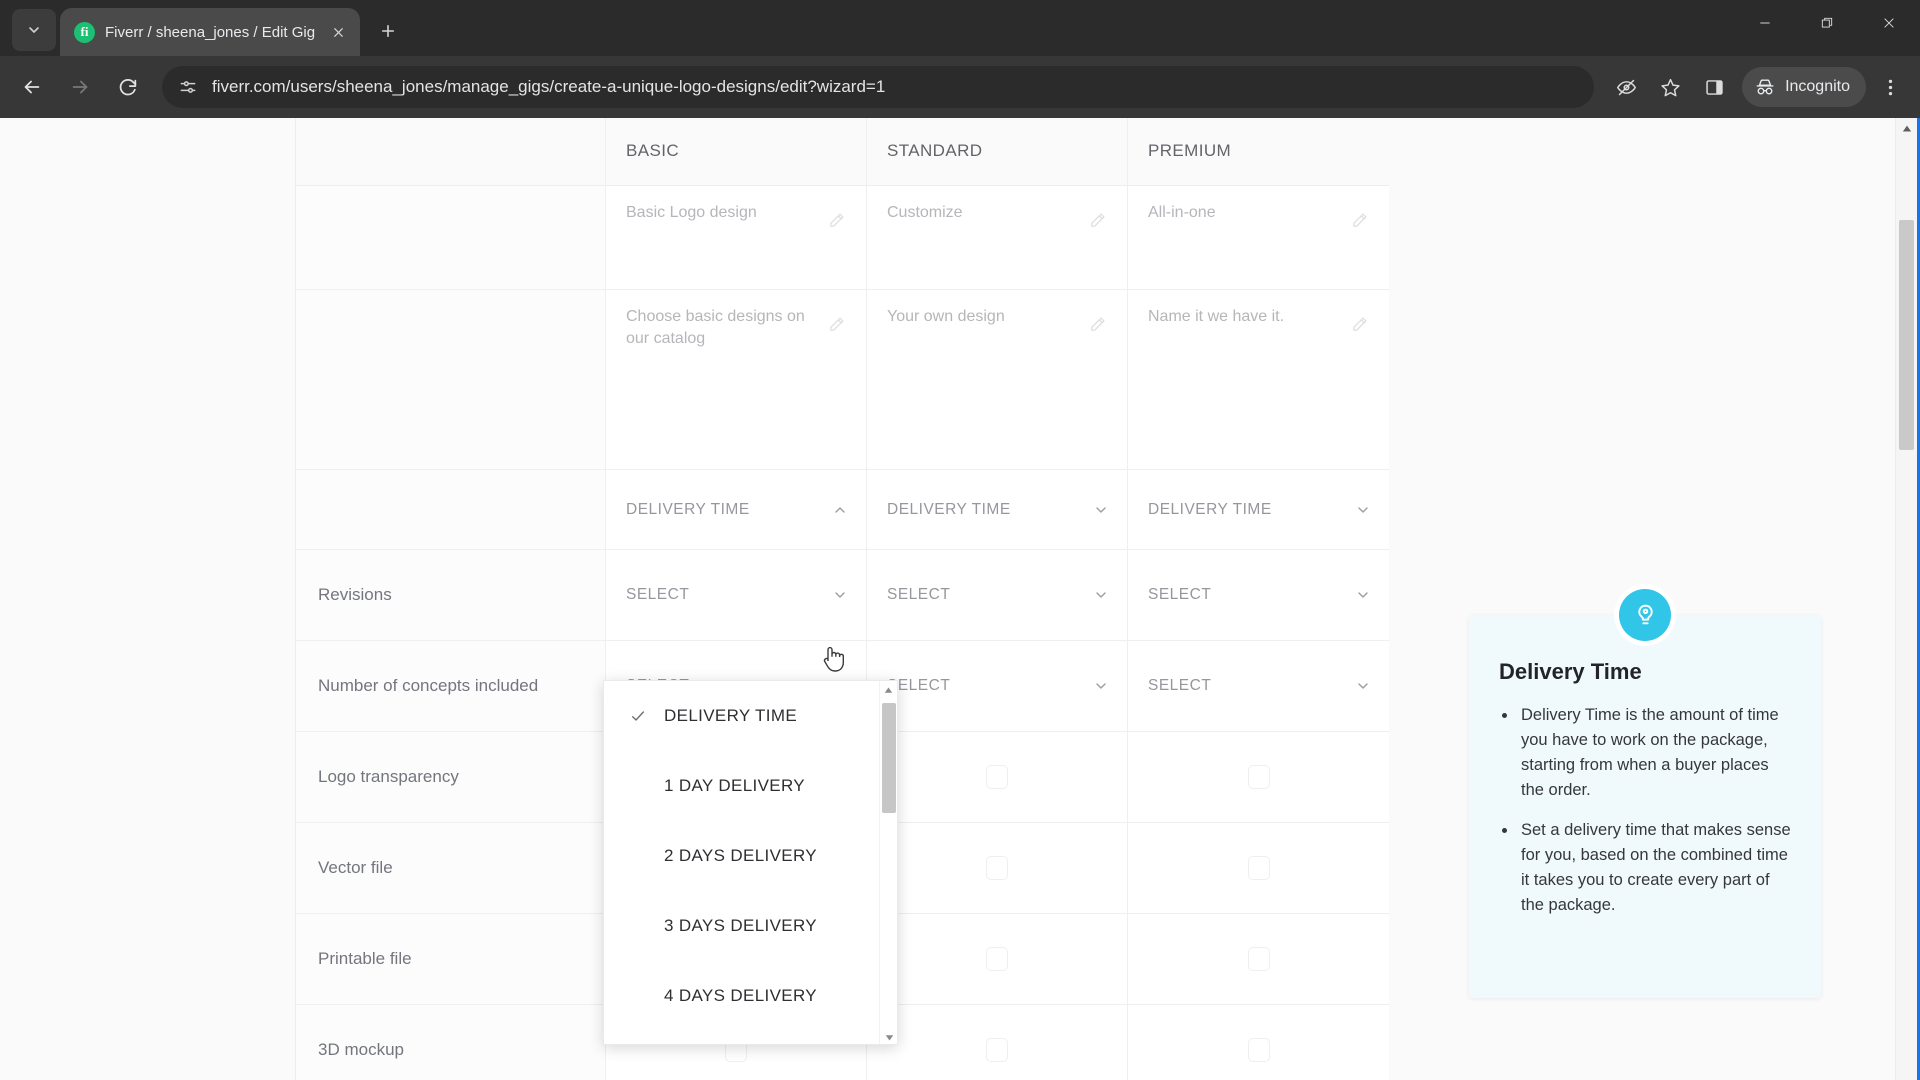 Image resolution: width=1920 pixels, height=1080 pixels. What do you see at coordinates (736, 152) in the screenshot?
I see `header-basic-cell: BASIC` at bounding box center [736, 152].